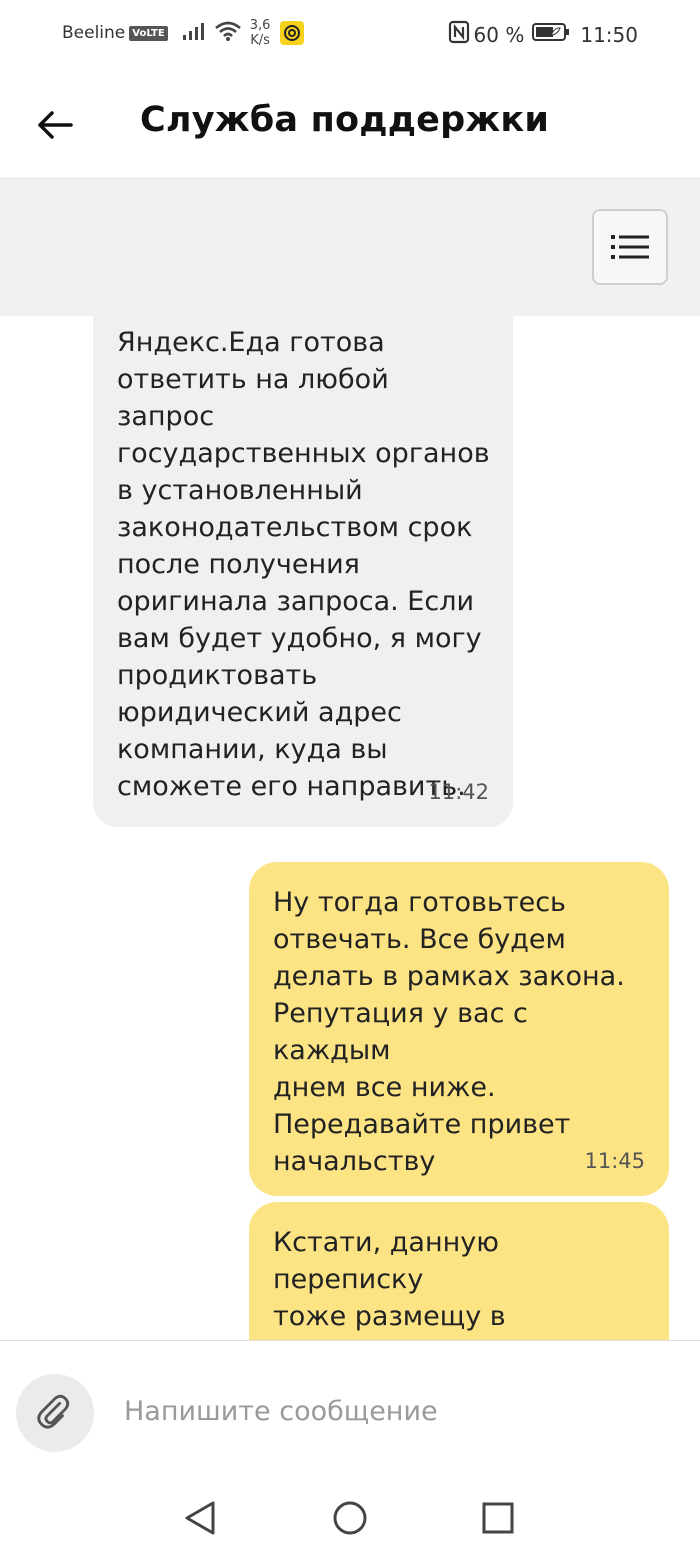 The height and width of the screenshot is (1556, 700). What do you see at coordinates (228, 33) in the screenshot?
I see `wifi-icon` at bounding box center [228, 33].